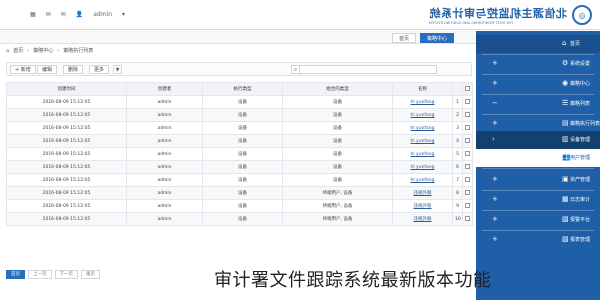 This screenshot has height=300, width=600. What do you see at coordinates (239, 193) in the screenshot?
I see `table-row: 2016-08-09 15:12:05 admin 设备 终端用户, 设备 违规外联 8` at bounding box center [239, 193].